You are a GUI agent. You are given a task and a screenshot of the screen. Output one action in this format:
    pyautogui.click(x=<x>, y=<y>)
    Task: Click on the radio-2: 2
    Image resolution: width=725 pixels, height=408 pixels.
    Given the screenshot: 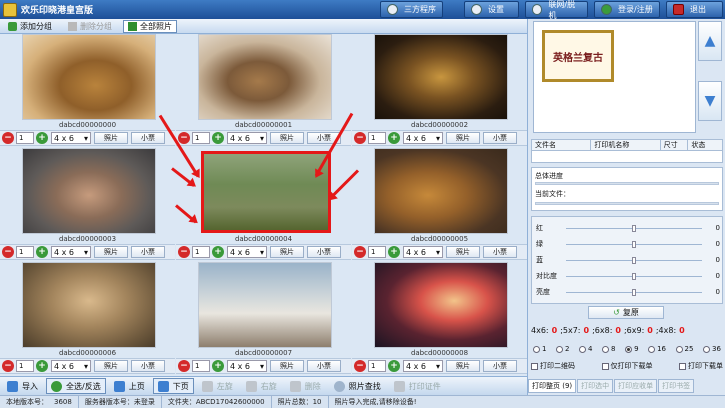 What is the action you would take?
    pyautogui.click(x=562, y=349)
    